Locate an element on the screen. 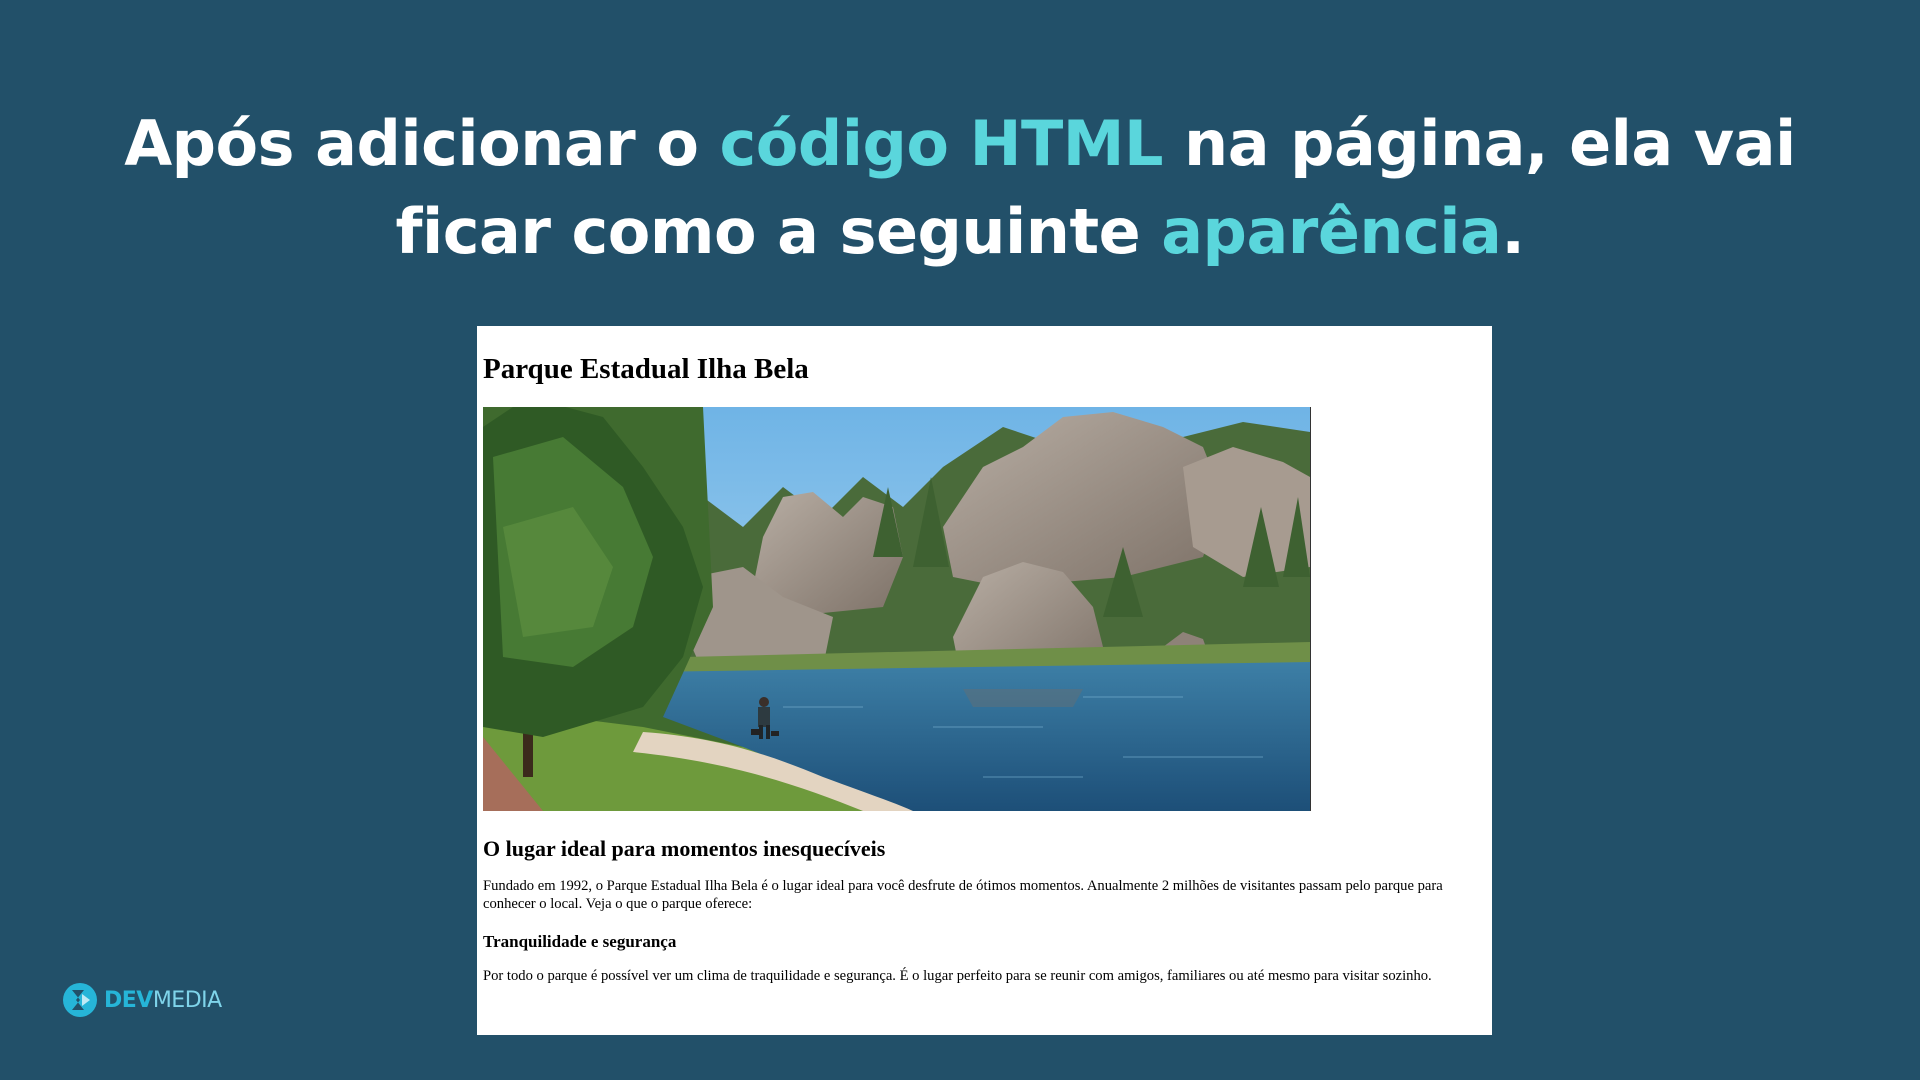  devmedia-logo: DEVMEDIA is located at coordinates (142, 1000).